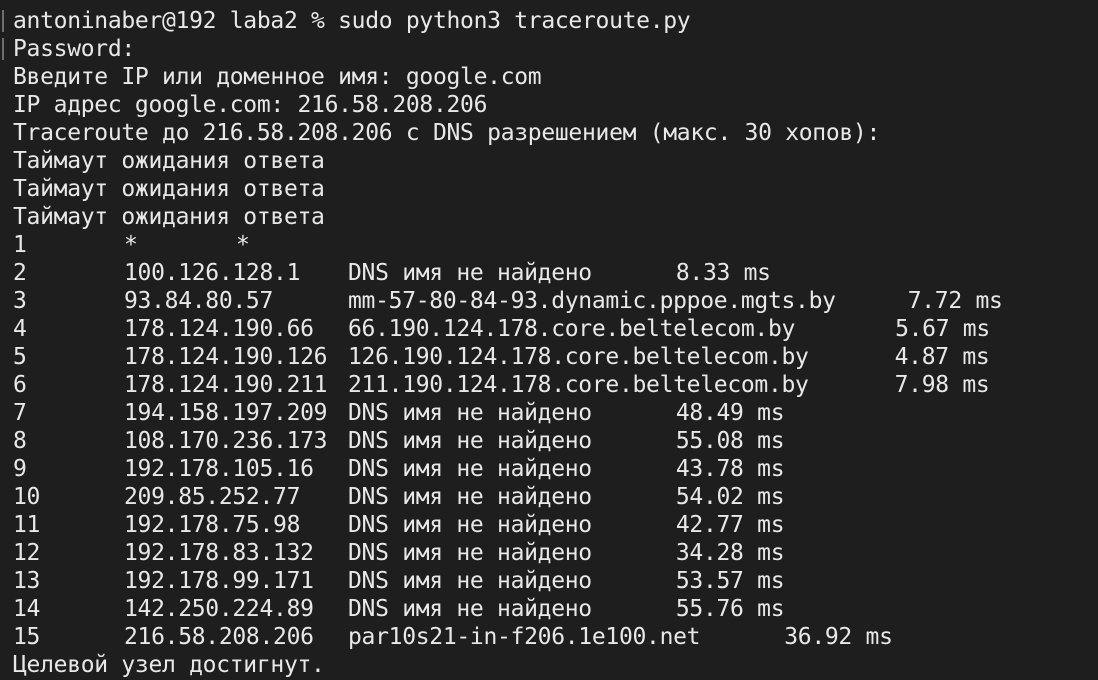 This screenshot has width=1098, height=680. I want to click on hop-ip-address: 108.170.236.173, so click(226, 441).